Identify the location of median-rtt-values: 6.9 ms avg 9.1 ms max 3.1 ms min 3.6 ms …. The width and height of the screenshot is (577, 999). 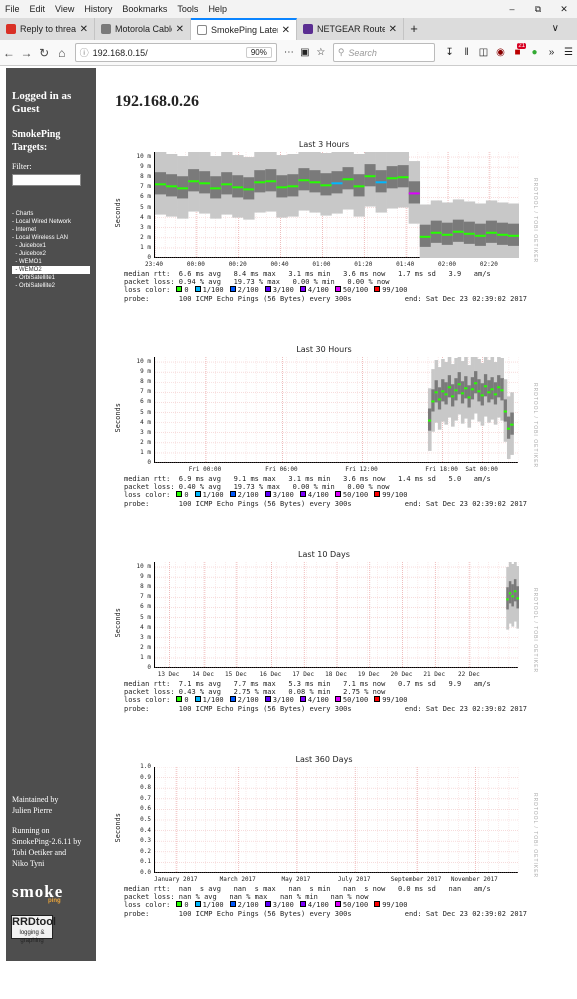
(334, 479).